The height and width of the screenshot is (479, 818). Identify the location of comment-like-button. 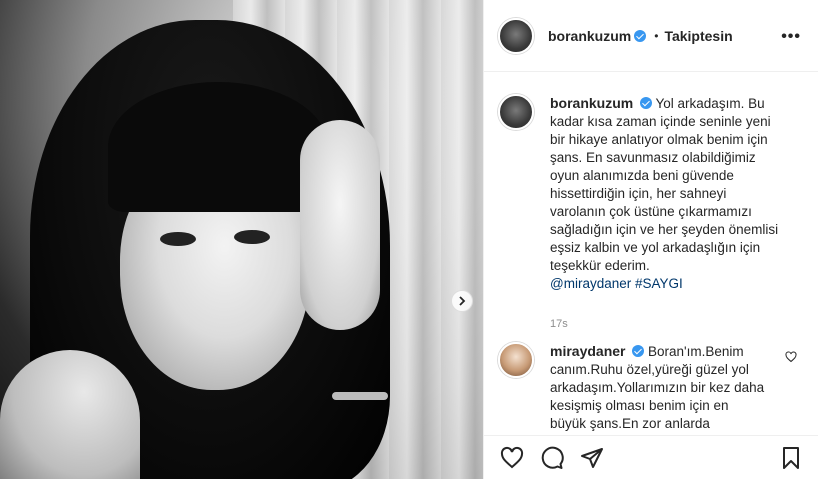
(791, 359).